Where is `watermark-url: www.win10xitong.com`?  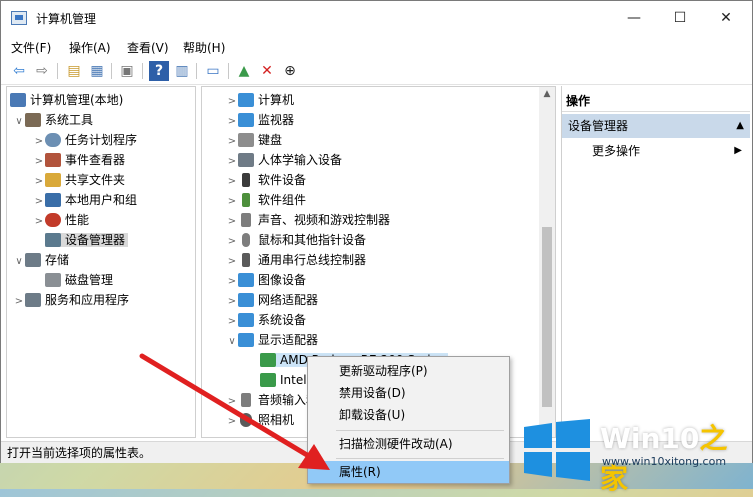 watermark-url: www.win10xitong.com is located at coordinates (664, 461).